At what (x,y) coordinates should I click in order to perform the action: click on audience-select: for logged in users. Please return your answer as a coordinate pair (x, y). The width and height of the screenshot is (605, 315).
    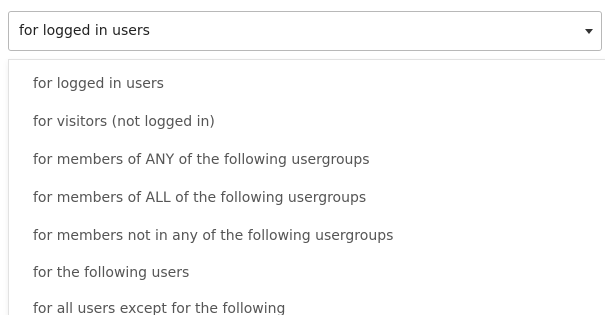
    Looking at the image, I should click on (305, 31).